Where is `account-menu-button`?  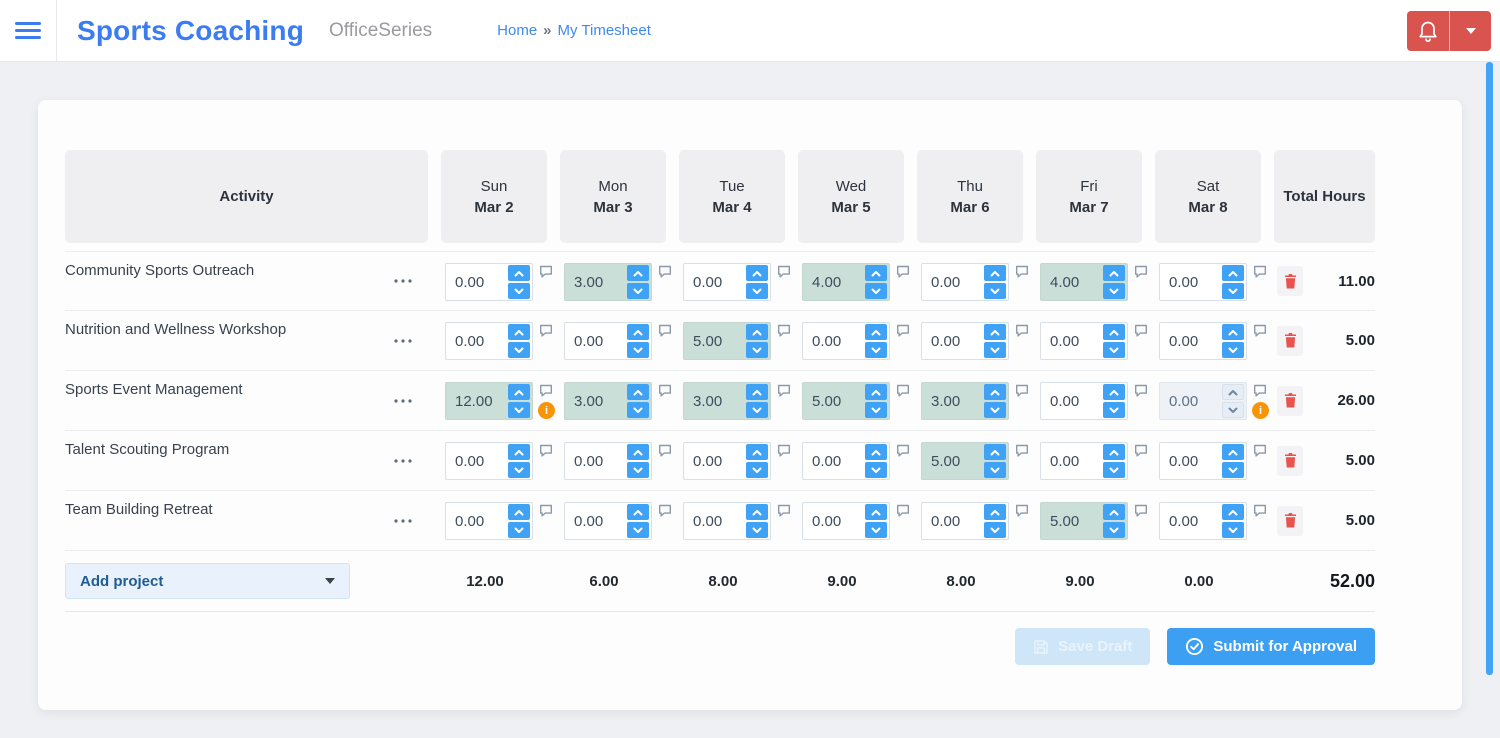 account-menu-button is located at coordinates (1470, 30).